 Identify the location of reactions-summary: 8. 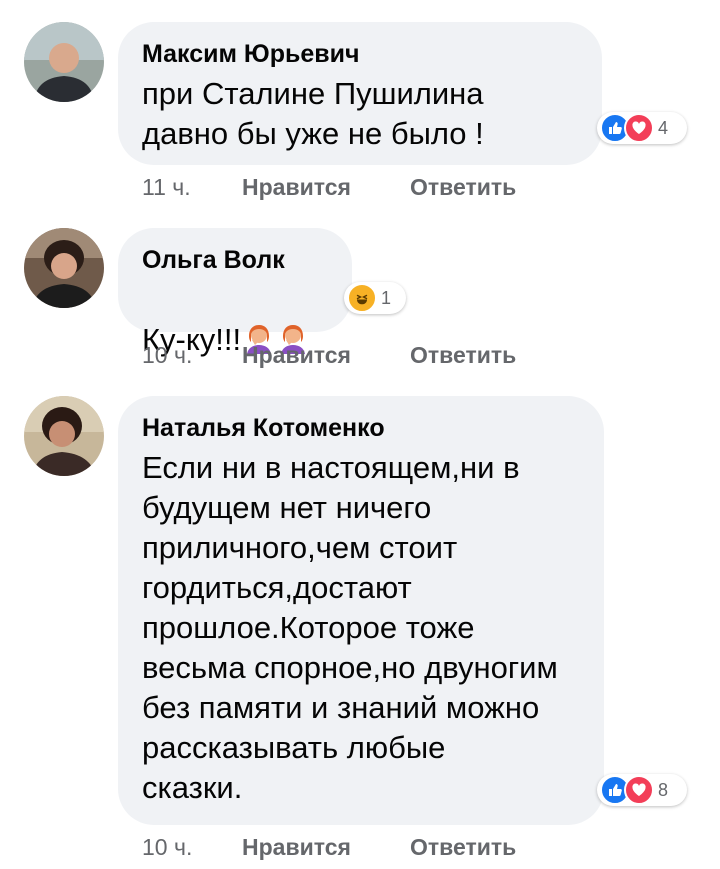
(642, 790).